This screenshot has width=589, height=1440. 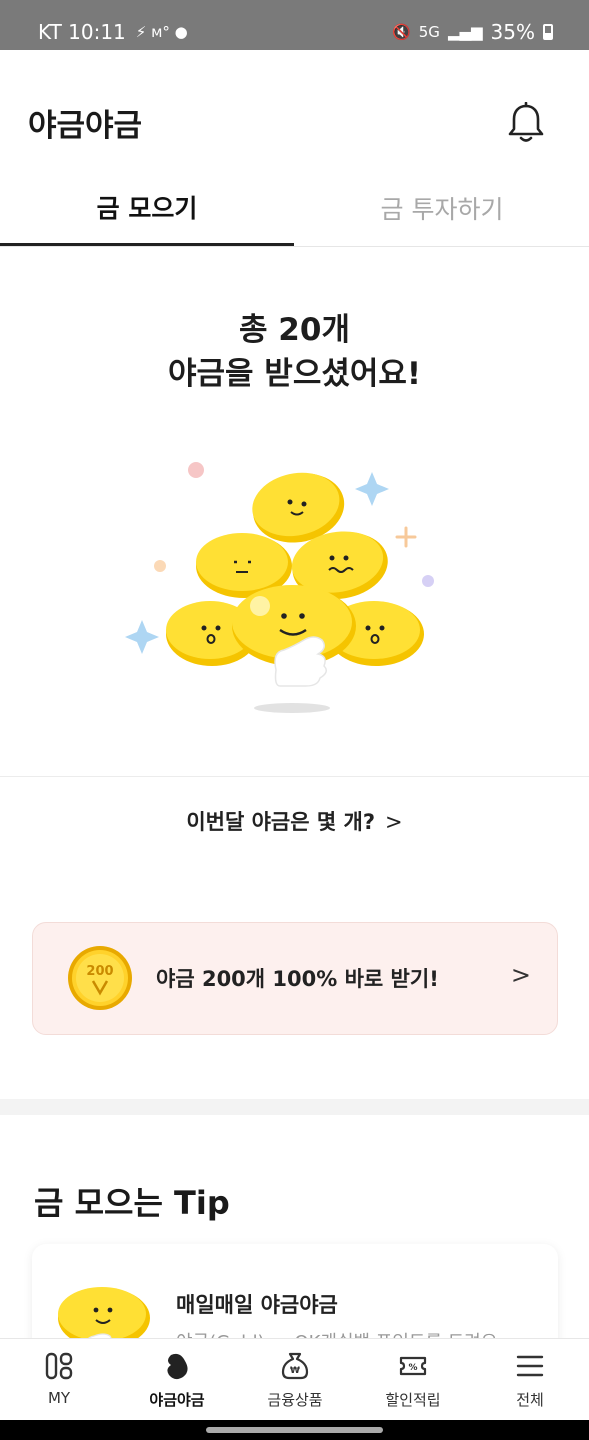 What do you see at coordinates (281, 822) in the screenshot?
I see `monthly-count-label: 이번달 야금은 몇 개?` at bounding box center [281, 822].